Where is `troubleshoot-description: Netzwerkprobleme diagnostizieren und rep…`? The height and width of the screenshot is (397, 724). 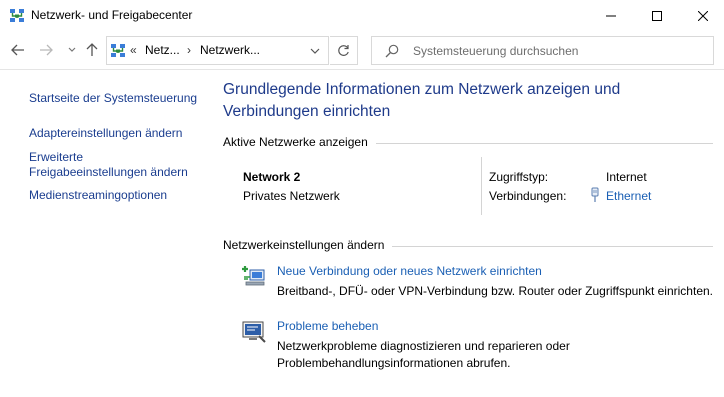
troubleshoot-description: Netzwerkprobleme diagnostizieren und rep… is located at coordinates (423, 354).